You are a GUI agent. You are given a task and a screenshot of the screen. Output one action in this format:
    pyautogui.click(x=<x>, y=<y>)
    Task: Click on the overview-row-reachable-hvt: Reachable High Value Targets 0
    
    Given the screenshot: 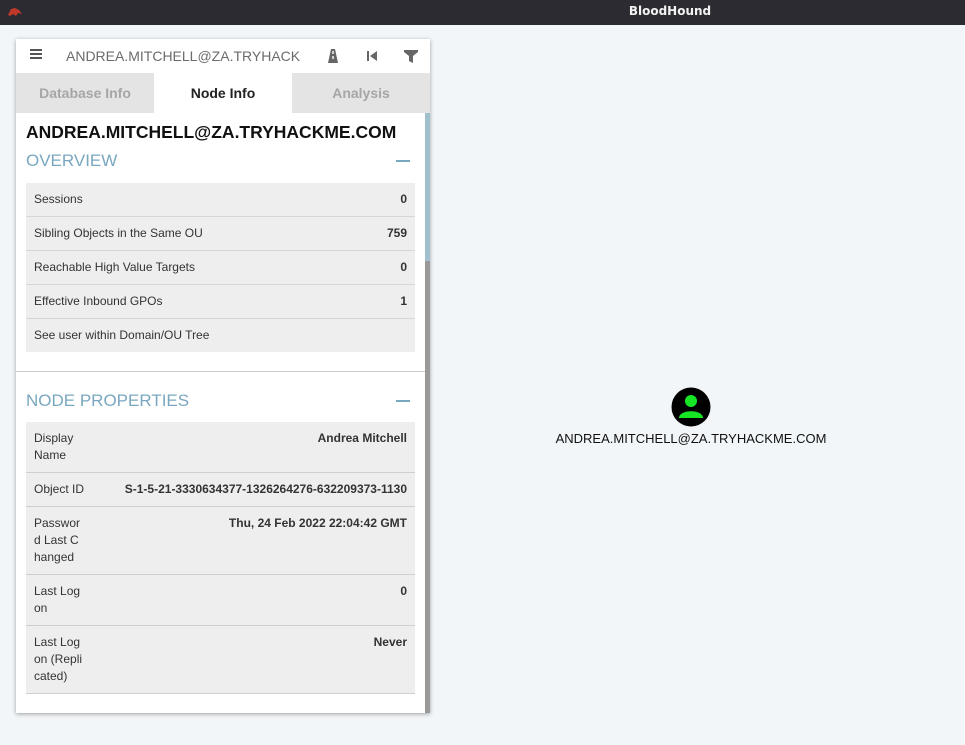 What is the action you would take?
    pyautogui.click(x=220, y=268)
    